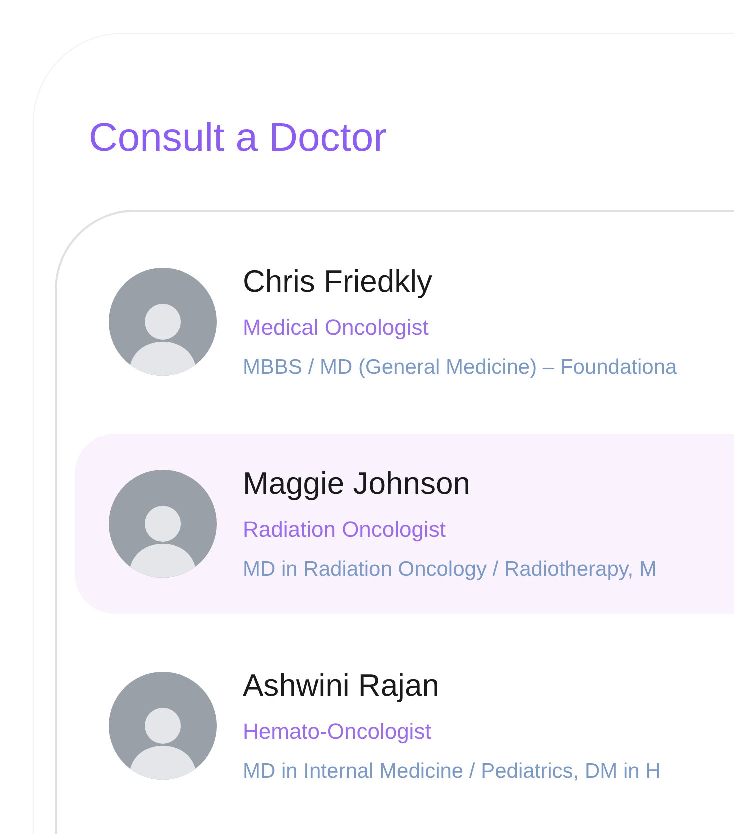 This screenshot has width=734, height=834. Describe the element at coordinates (452, 772) in the screenshot. I see `doctor-qualification: MD in Internal Medicine / Pediatrics, DM in H` at that location.